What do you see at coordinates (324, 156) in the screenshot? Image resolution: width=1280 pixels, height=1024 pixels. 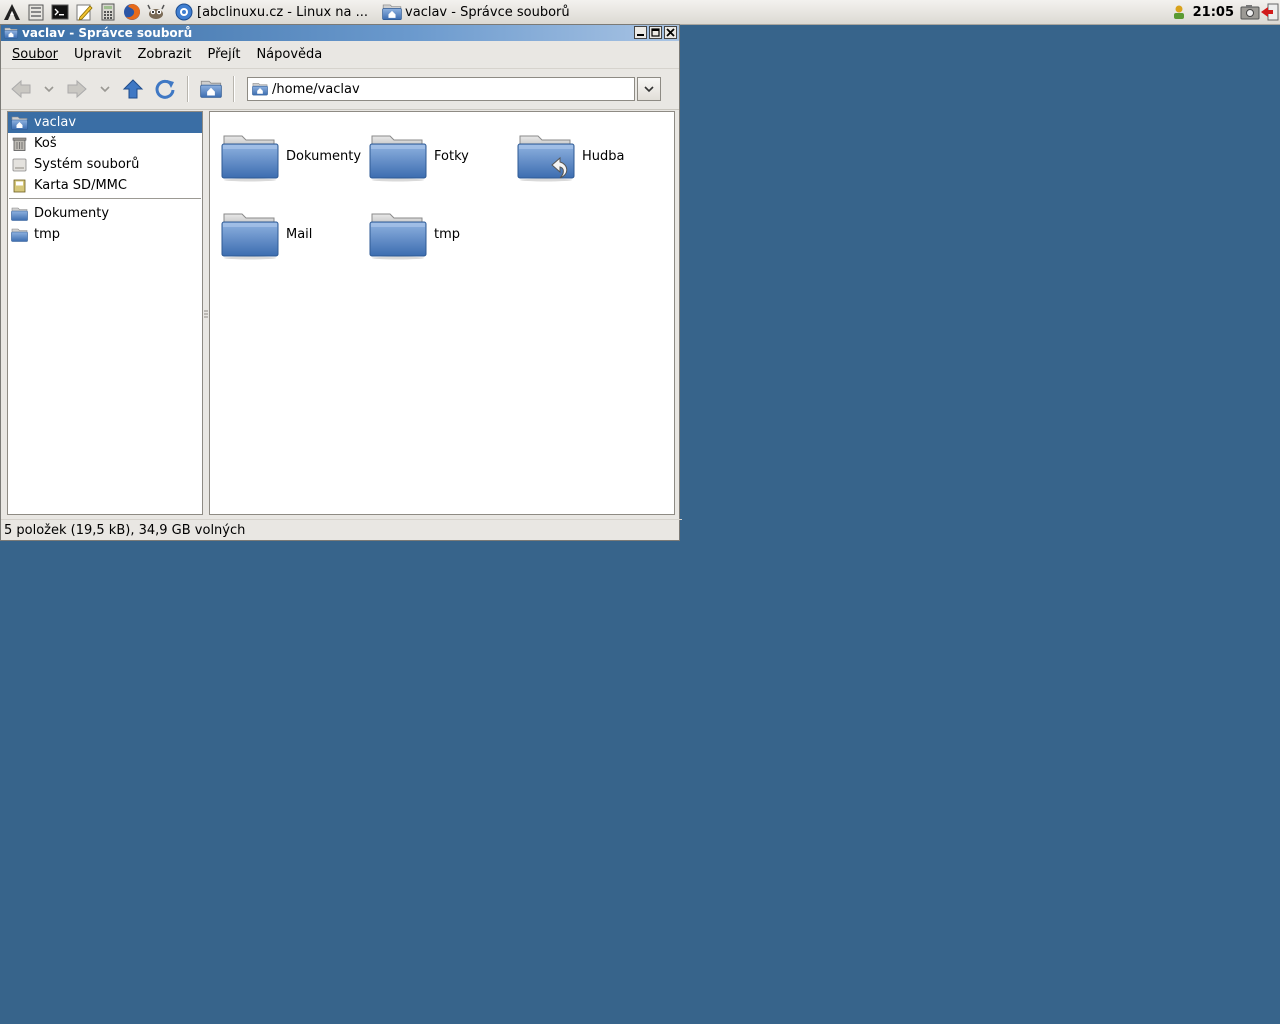 I see `file-item-label: Dokumenty` at bounding box center [324, 156].